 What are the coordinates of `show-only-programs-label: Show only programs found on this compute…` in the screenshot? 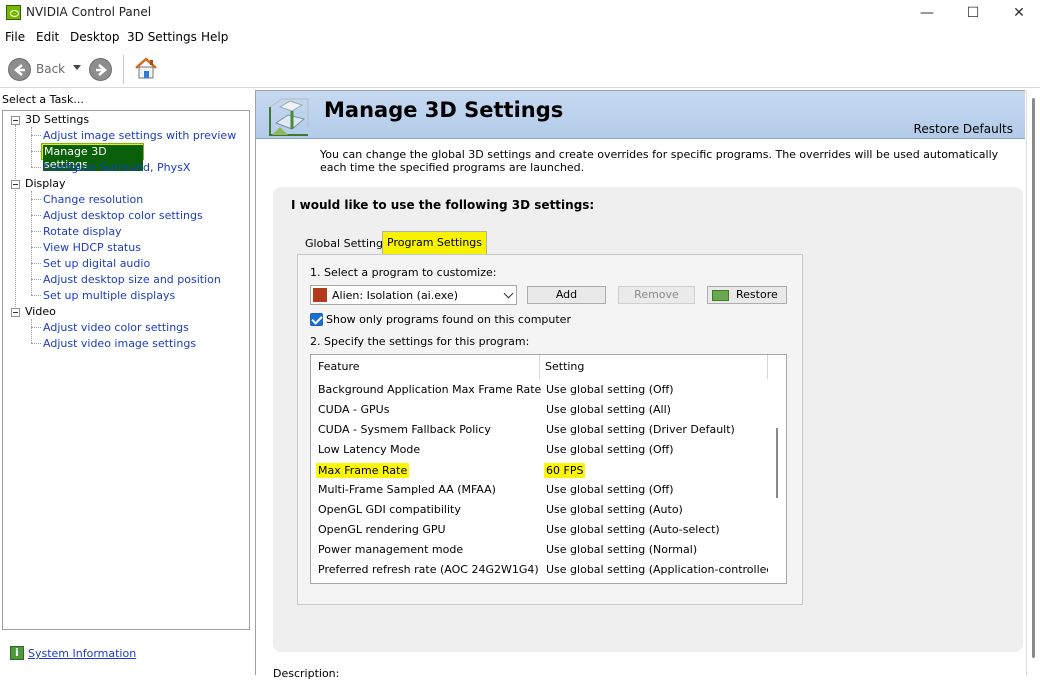 It's located at (448, 319).